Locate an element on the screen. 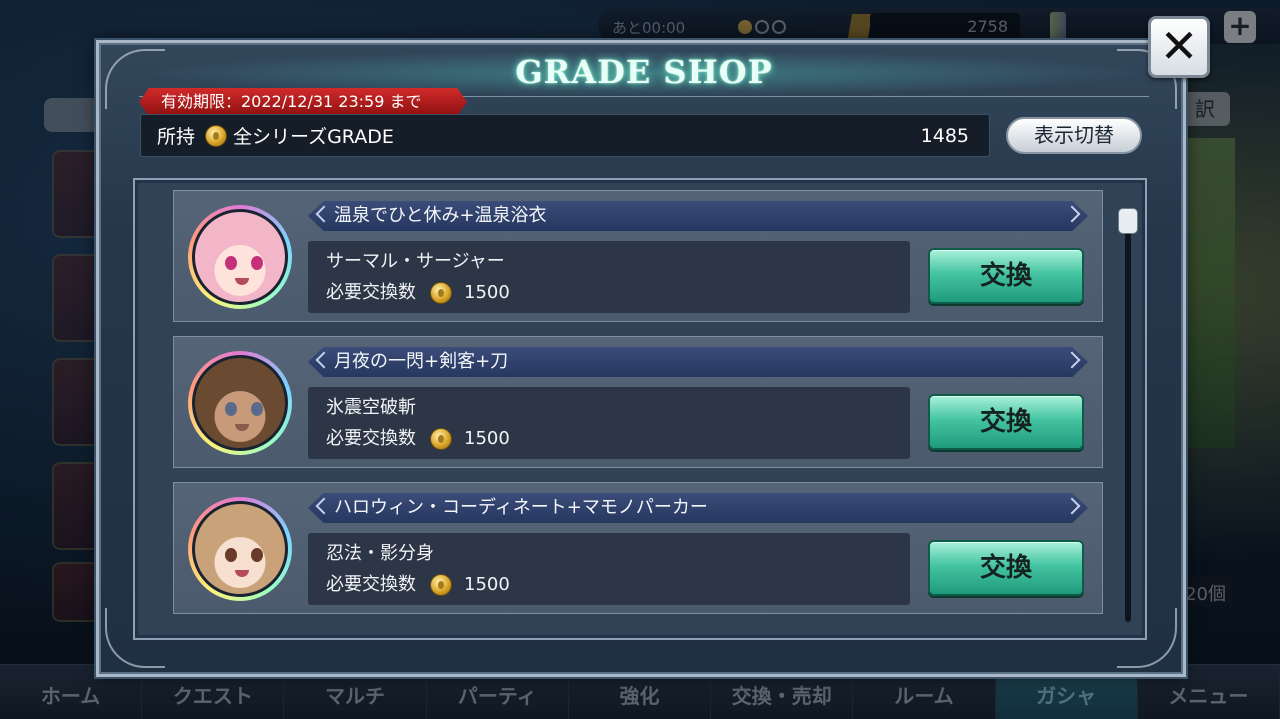 The image size is (1280, 719). close-icon: ✕ is located at coordinates (1179, 46).